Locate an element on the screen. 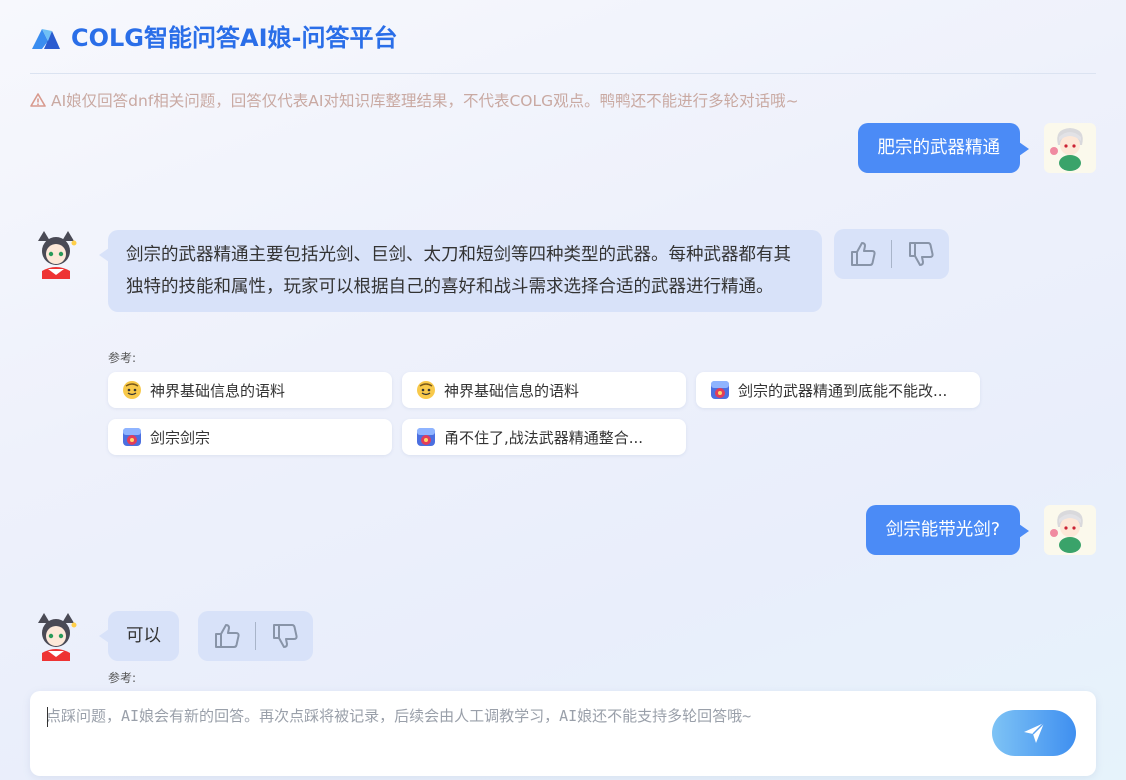 This screenshot has height=780, width=1126. ai-message: 可以 is located at coordinates (139, 636).